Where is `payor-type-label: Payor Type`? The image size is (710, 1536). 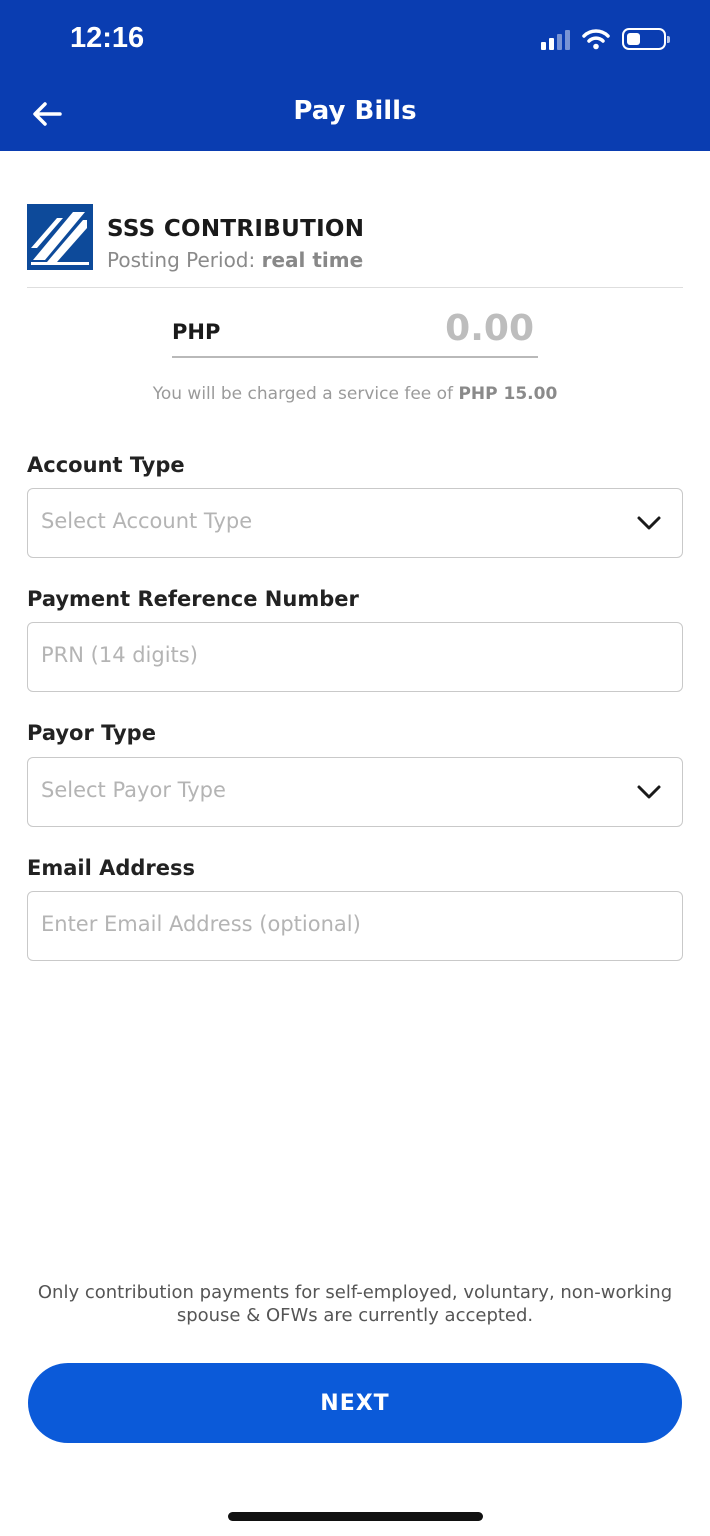
payor-type-label: Payor Type is located at coordinates (91, 733).